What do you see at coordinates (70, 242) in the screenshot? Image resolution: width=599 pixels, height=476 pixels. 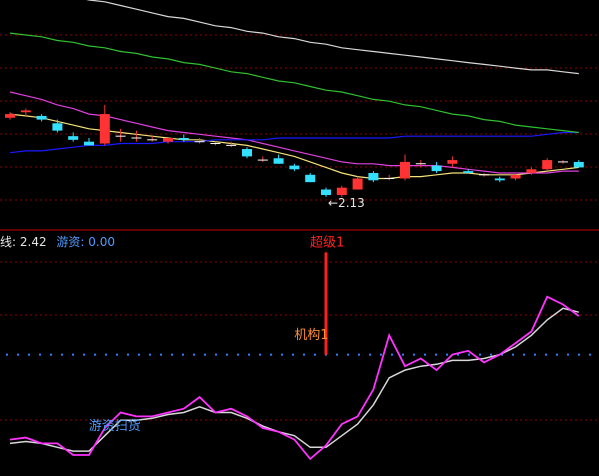 I see `info-label-youzi: 游资:` at bounding box center [70, 242].